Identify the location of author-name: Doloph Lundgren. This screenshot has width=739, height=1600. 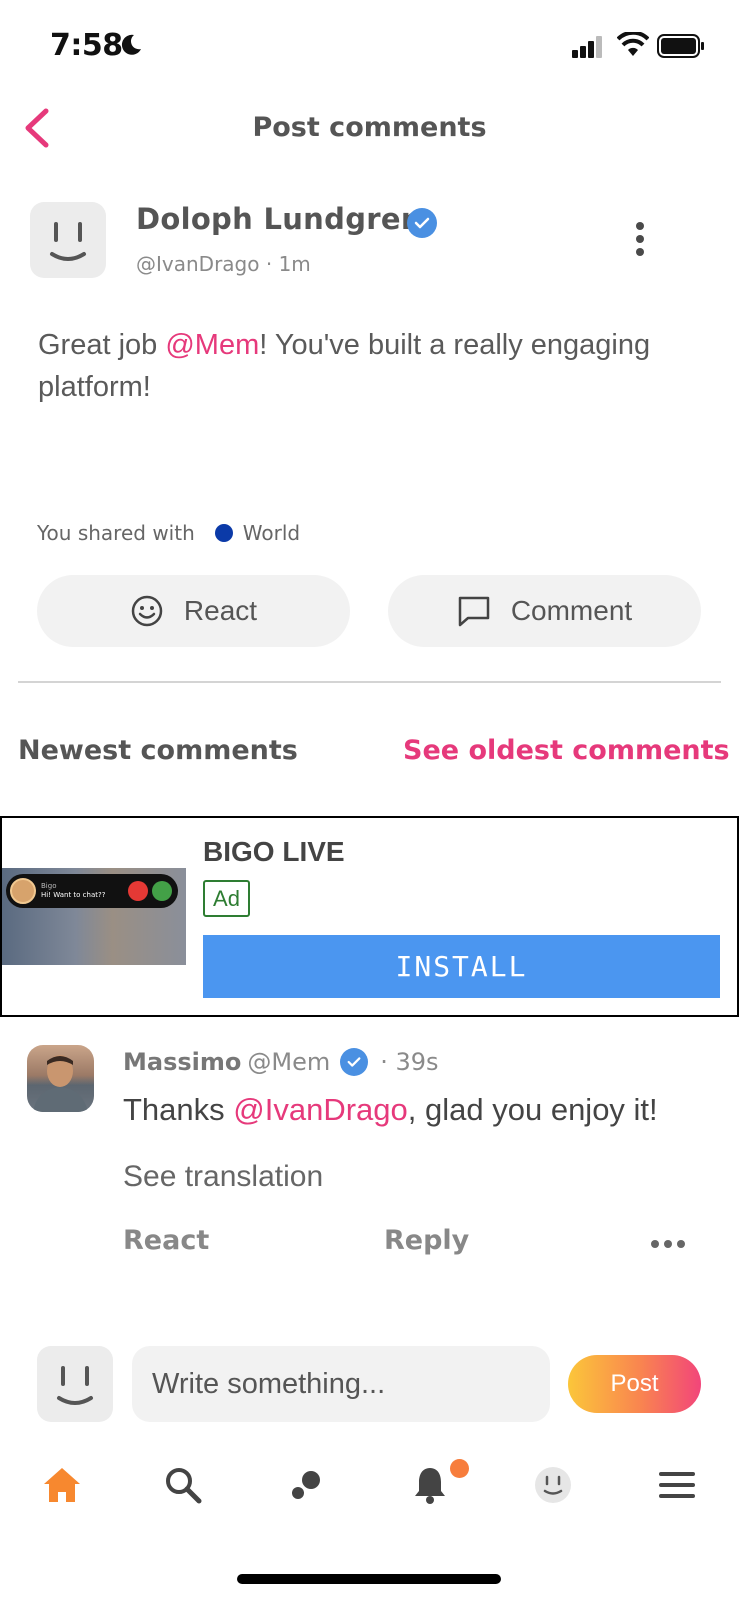
(279, 219).